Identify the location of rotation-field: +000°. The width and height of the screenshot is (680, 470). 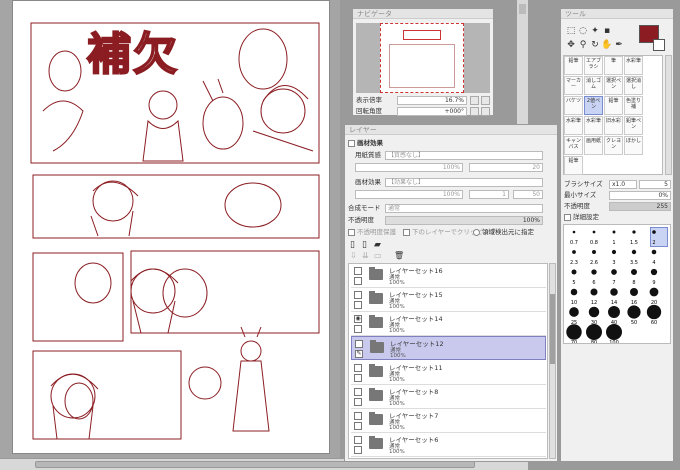
(432, 111).